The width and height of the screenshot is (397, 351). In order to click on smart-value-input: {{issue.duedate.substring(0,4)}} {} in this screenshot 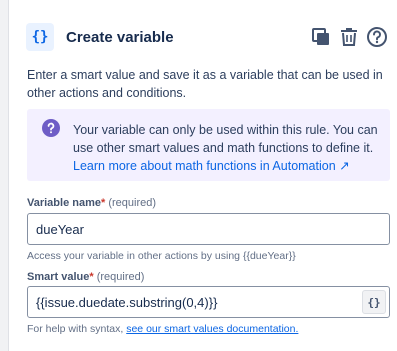, I will do `click(208, 302)`.